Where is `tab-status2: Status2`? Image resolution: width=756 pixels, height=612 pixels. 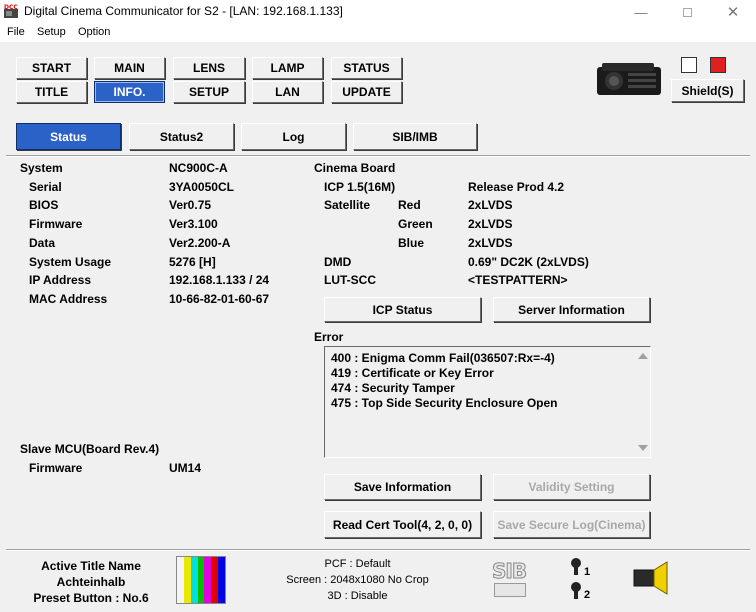
tab-status2: Status2 is located at coordinates (181, 136).